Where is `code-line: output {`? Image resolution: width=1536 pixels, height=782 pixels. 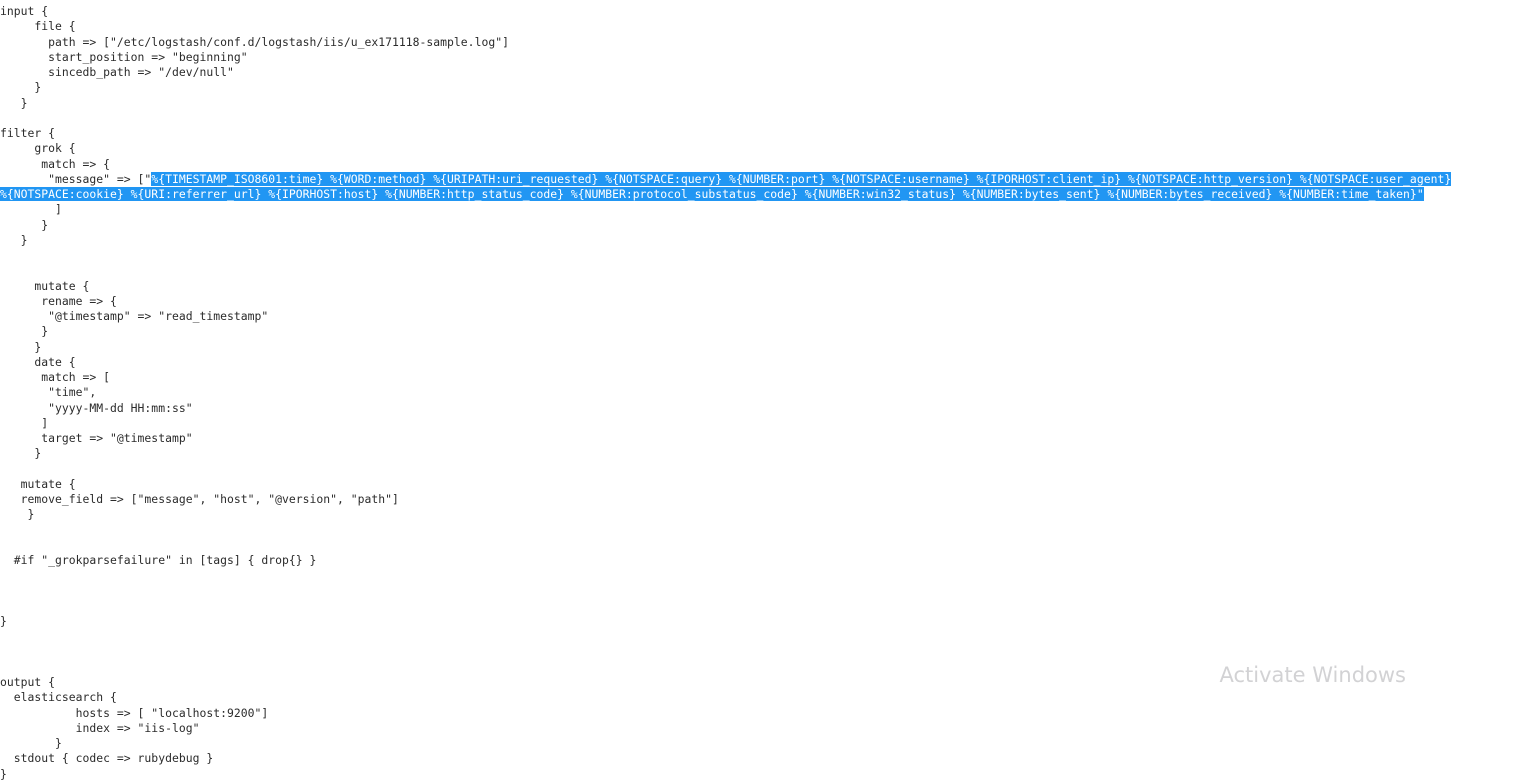 code-line: output { is located at coordinates (28, 682).